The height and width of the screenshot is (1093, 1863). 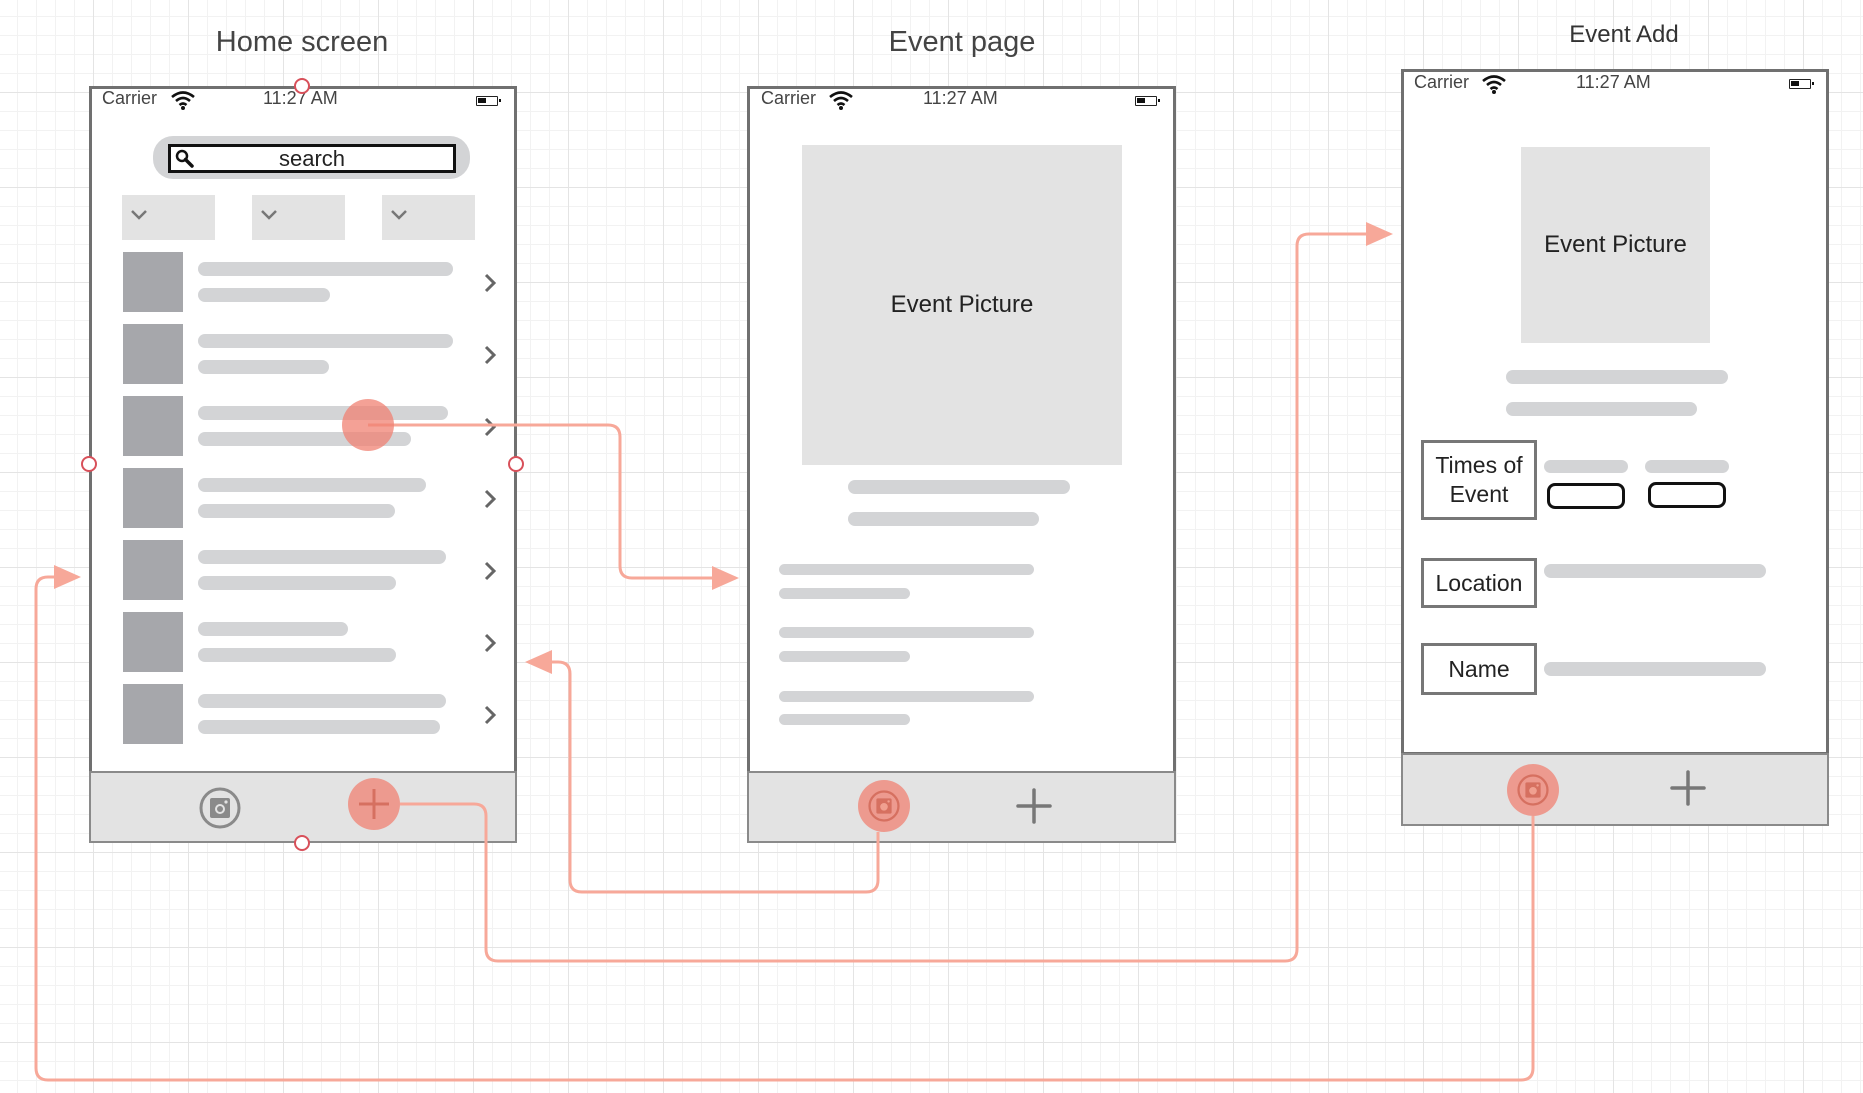 I want to click on name-input, so click(x=1655, y=669).